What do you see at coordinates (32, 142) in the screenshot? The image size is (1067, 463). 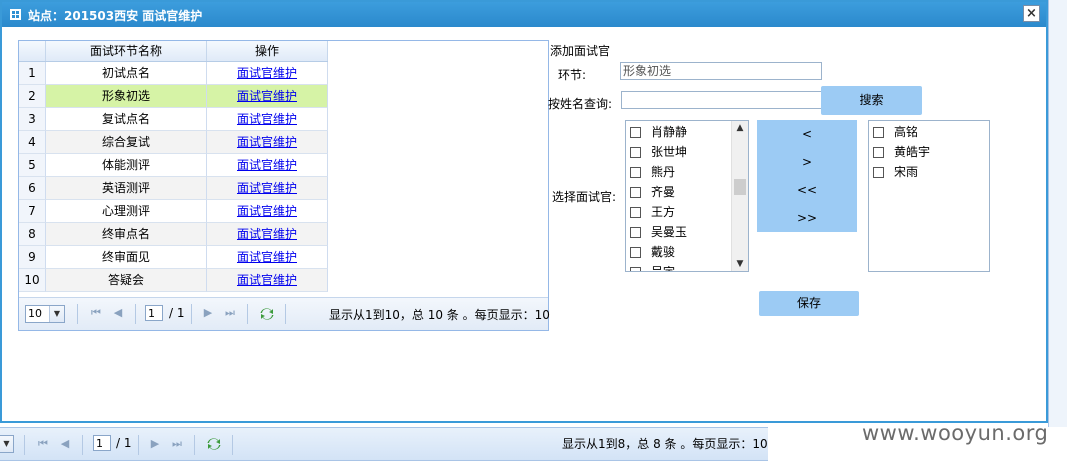 I see `row-number: 4` at bounding box center [32, 142].